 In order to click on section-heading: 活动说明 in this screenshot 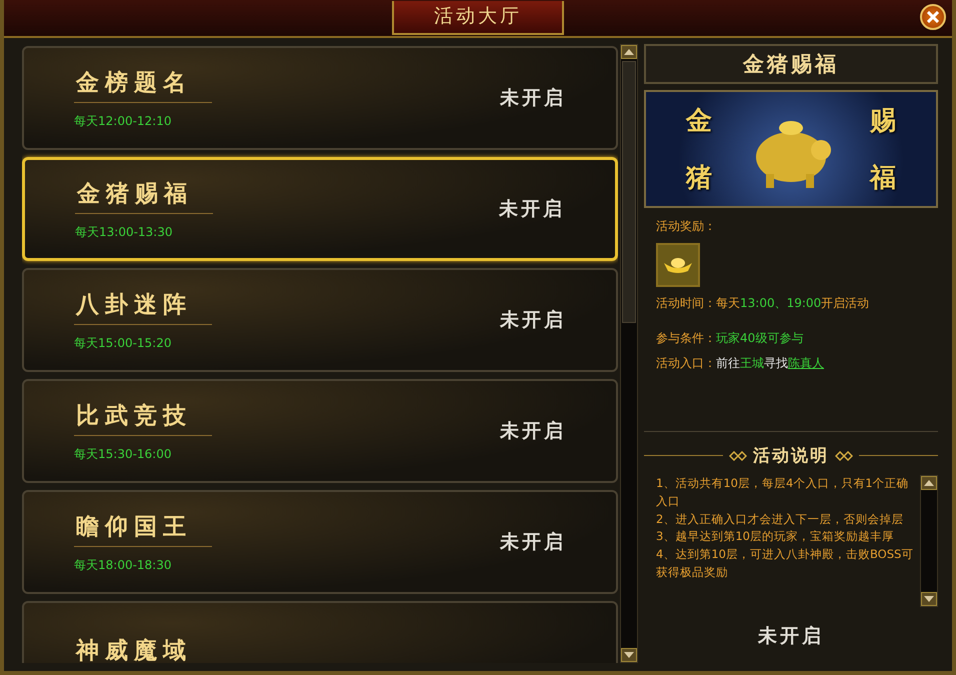, I will do `click(791, 456)`.